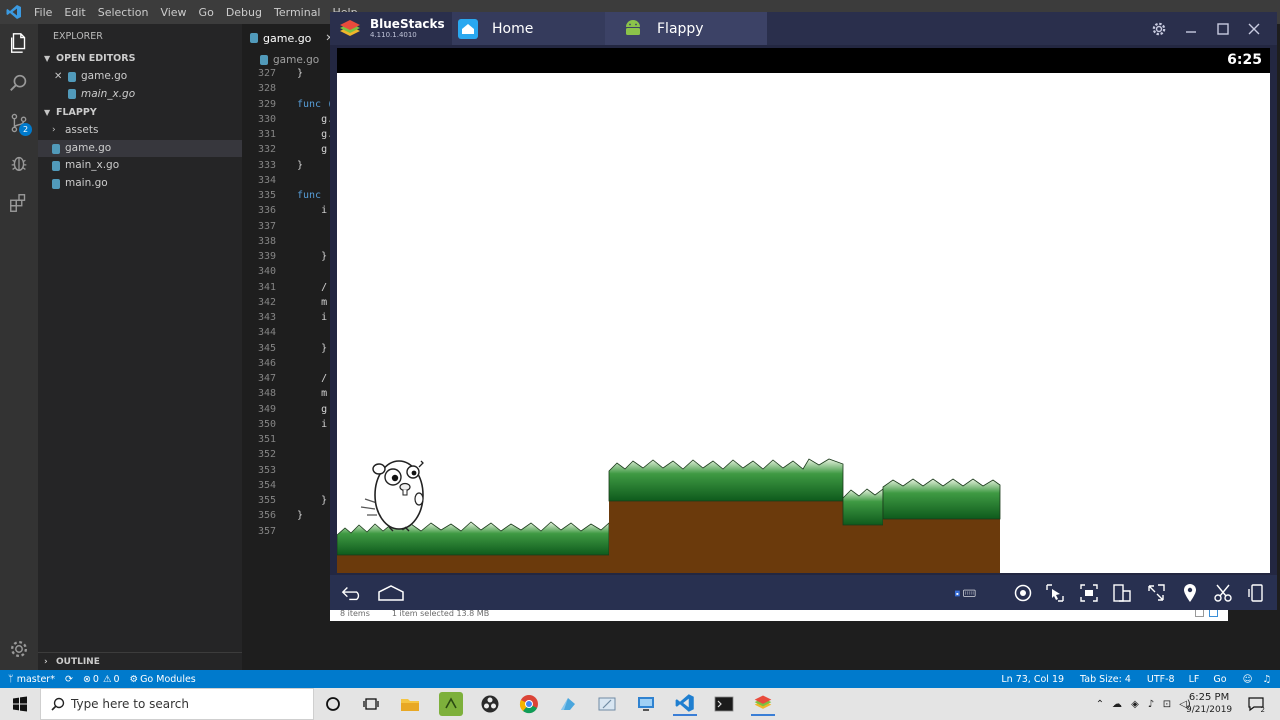 This screenshot has width=1280, height=720. I want to click on chrome-icon, so click(529, 704).